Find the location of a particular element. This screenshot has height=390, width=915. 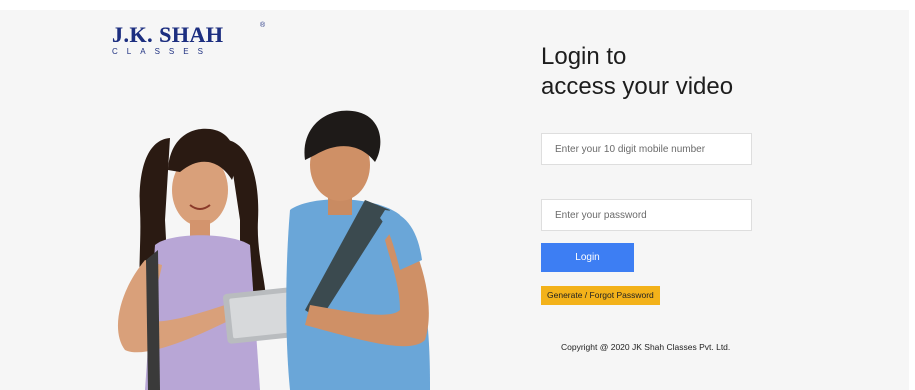

registered-mark: ® is located at coordinates (263, 25).